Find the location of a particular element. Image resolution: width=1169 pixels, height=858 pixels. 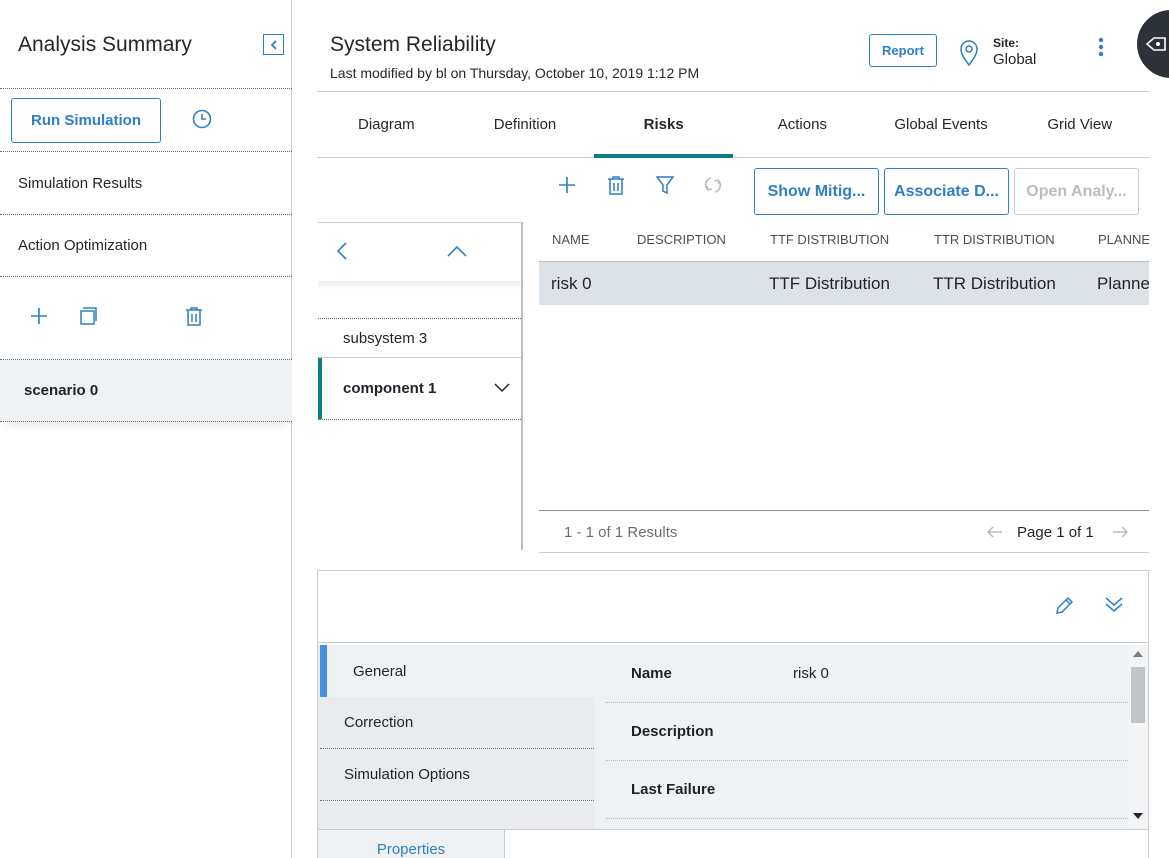

history-clock-icon is located at coordinates (202, 119).